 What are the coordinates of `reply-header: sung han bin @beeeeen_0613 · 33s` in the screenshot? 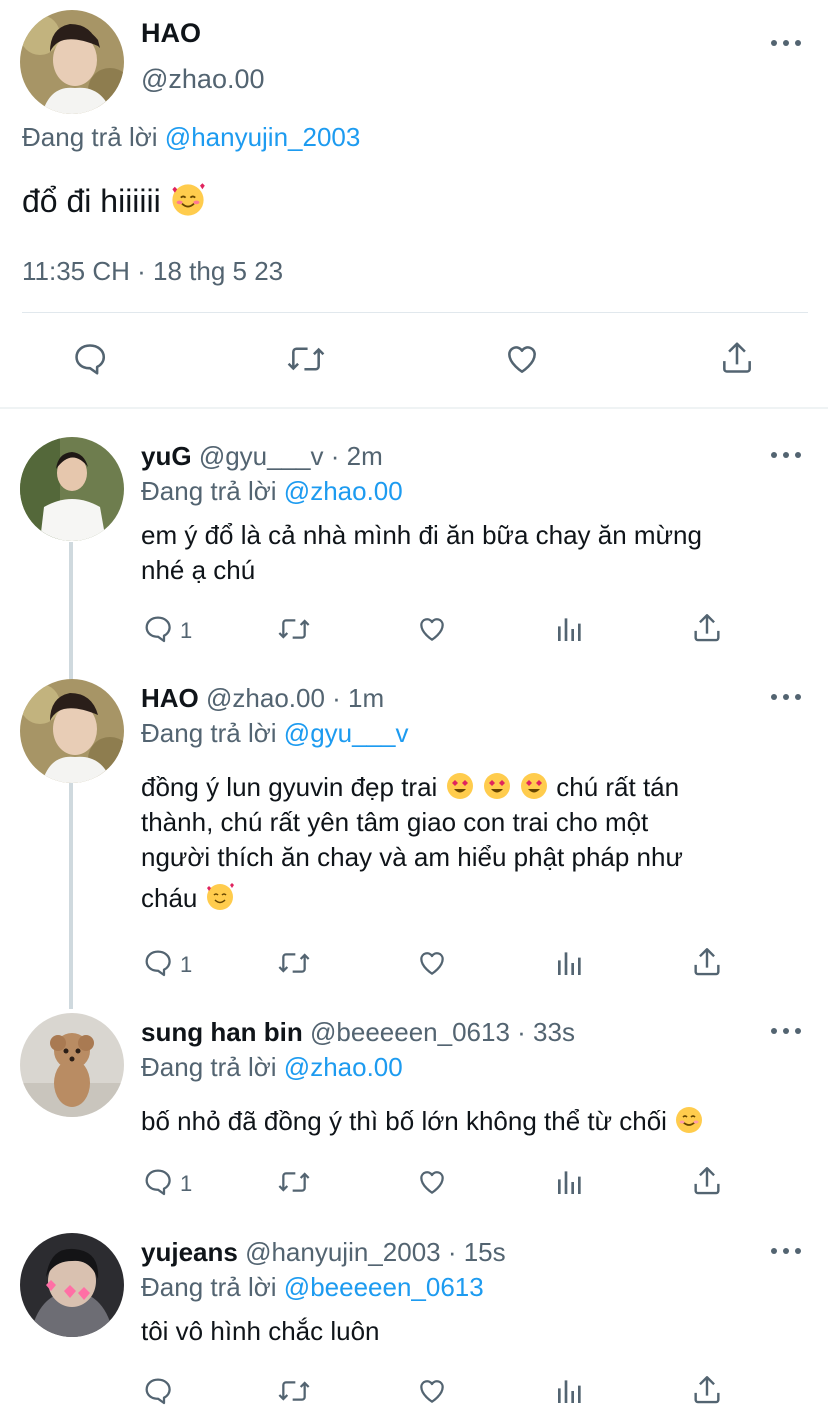 It's located at (358, 1032).